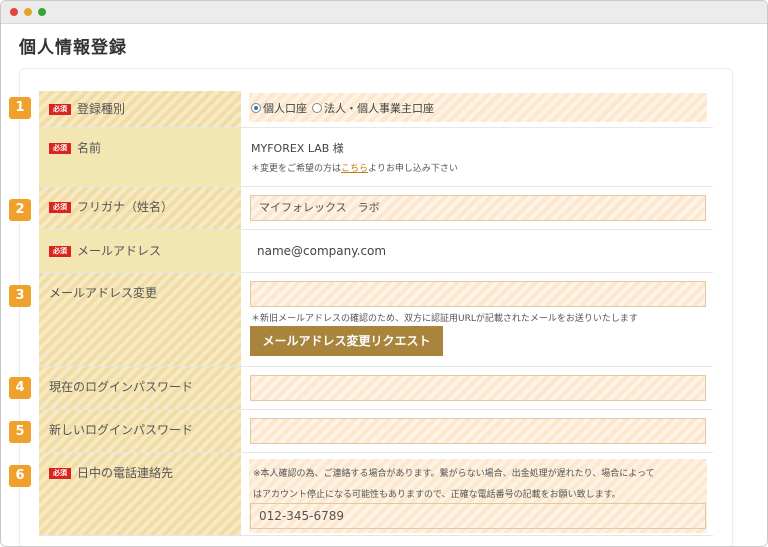  I want to click on page-title: 個人情報登録, so click(73, 48).